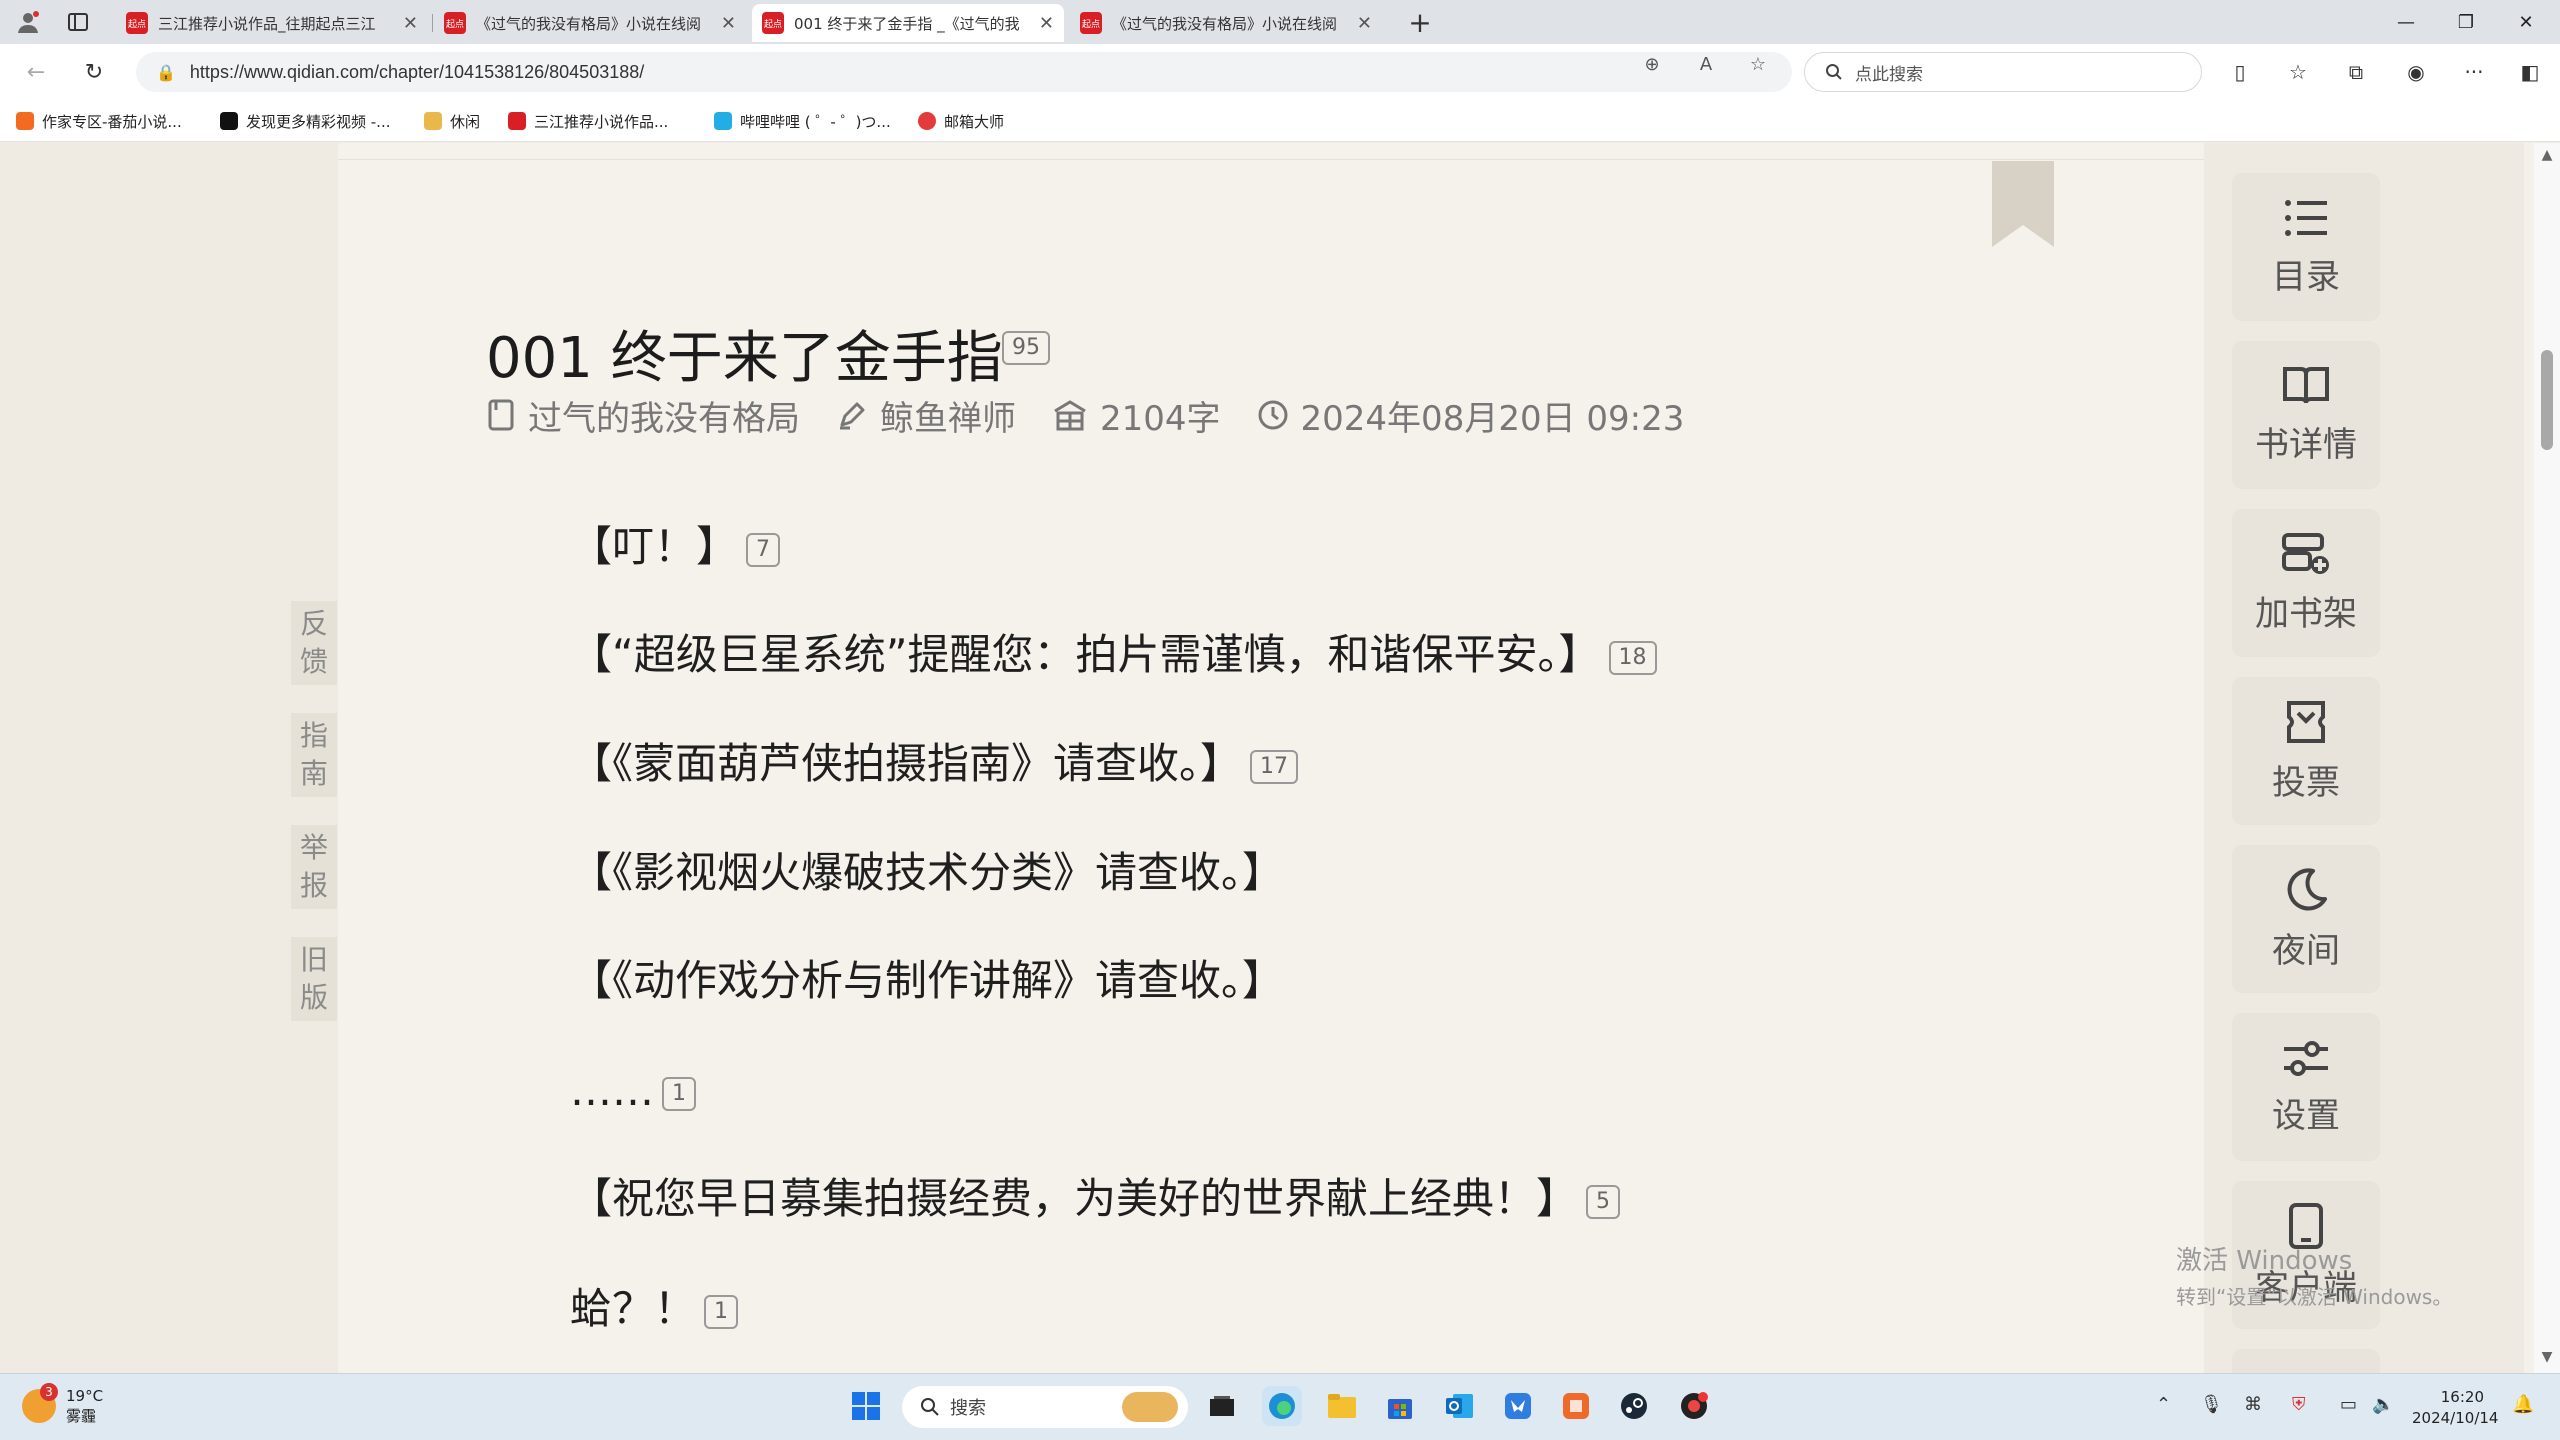 This screenshot has height=1440, width=2560. Describe the element at coordinates (2356, 72) in the screenshot. I see `collections-icon: ⧉` at that location.